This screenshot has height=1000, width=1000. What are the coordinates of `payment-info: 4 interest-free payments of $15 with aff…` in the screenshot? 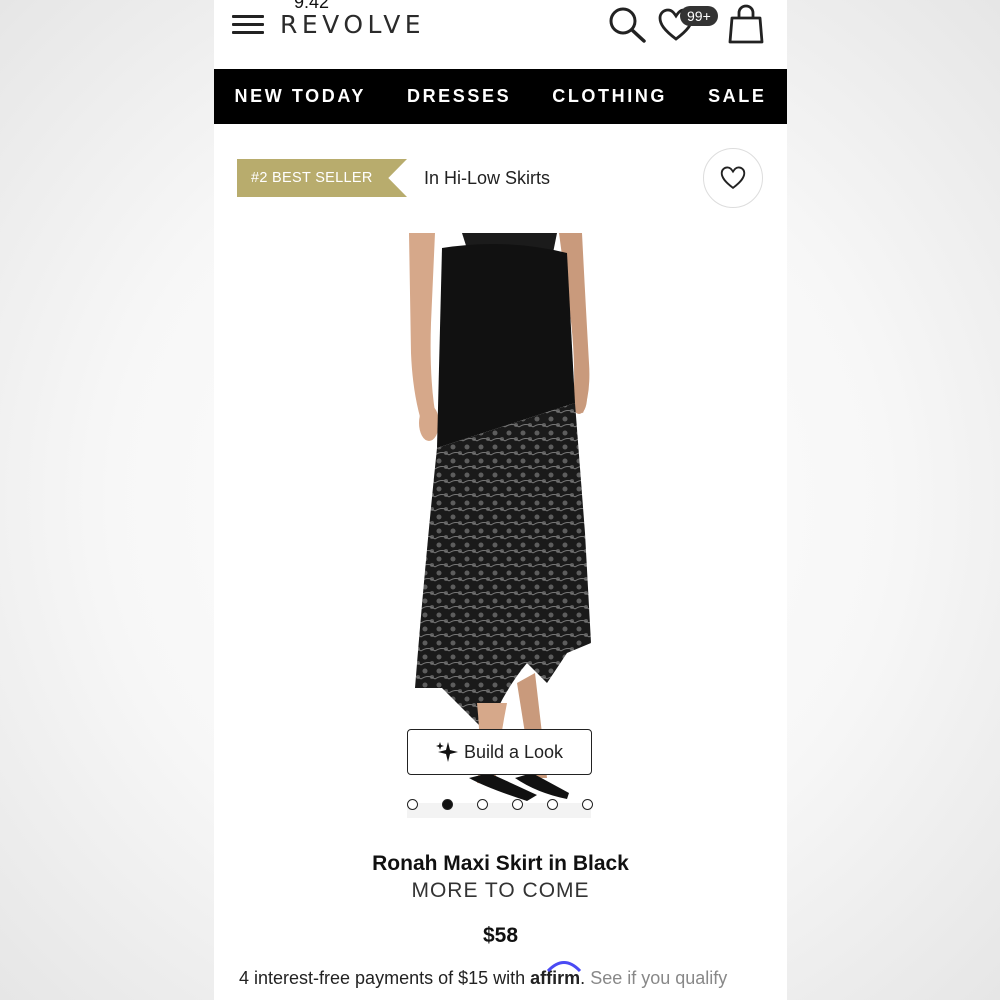 It's located at (483, 975).